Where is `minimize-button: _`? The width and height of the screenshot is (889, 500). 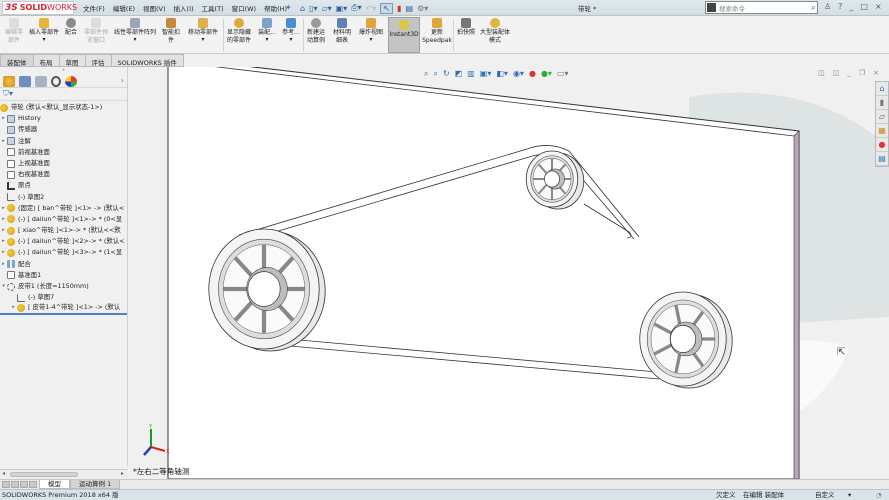 minimize-button: _ is located at coordinates (851, 6).